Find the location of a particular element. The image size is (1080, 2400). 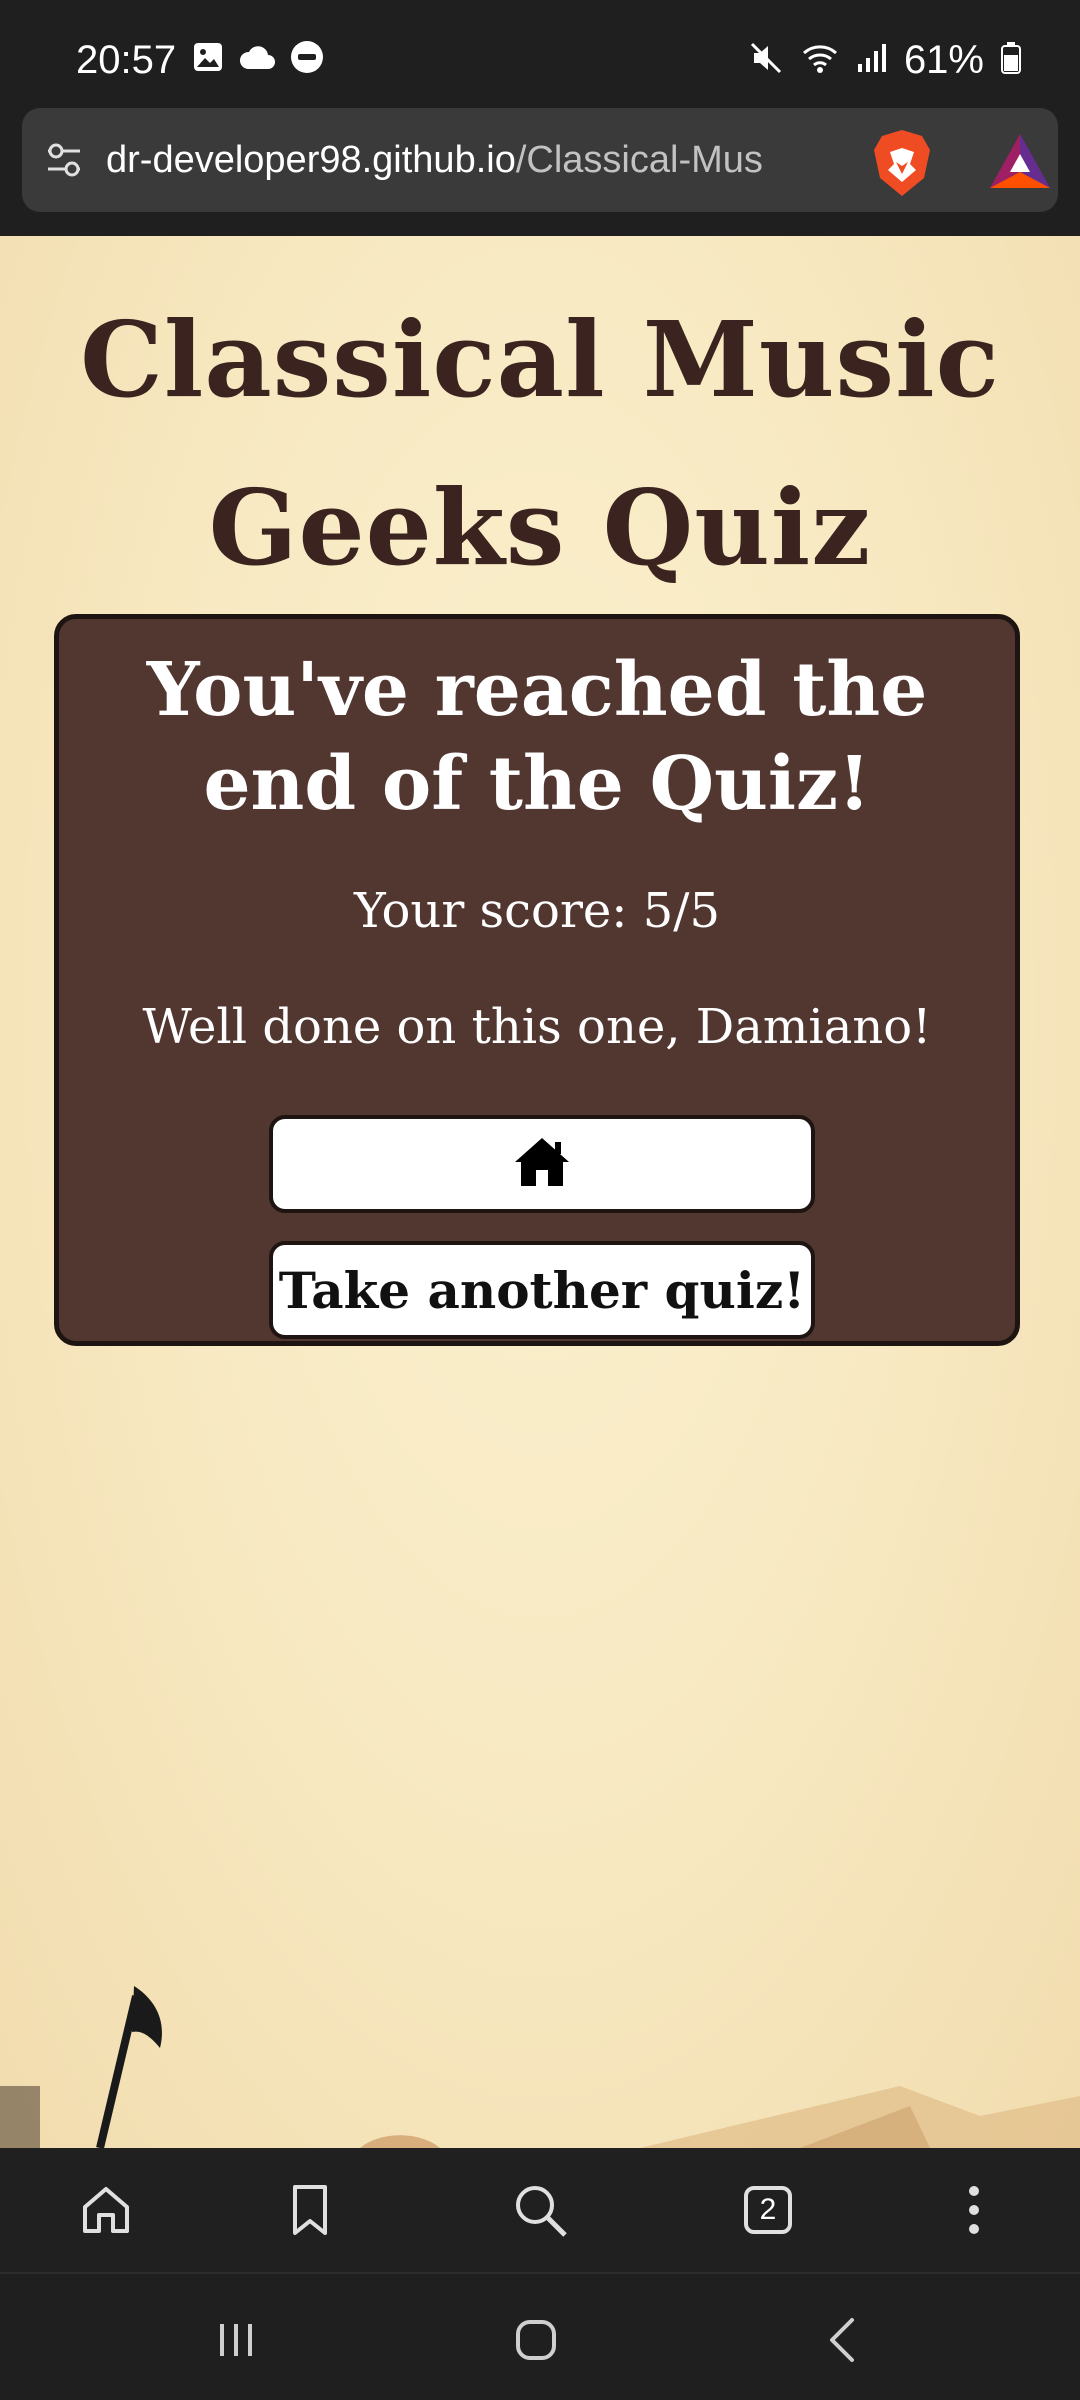

home-button is located at coordinates (542, 1164).